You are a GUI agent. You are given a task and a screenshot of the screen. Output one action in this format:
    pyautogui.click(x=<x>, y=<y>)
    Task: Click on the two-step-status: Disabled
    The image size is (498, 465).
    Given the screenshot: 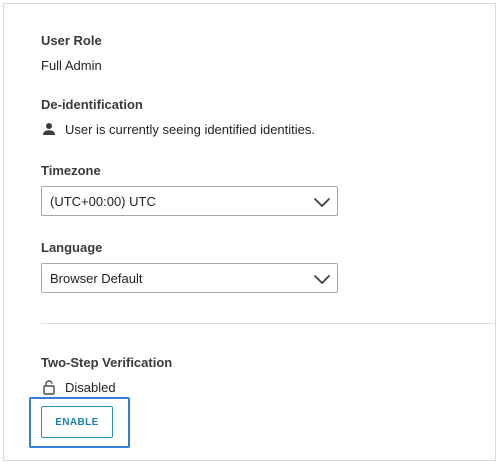 What is the action you would take?
    pyautogui.click(x=78, y=387)
    